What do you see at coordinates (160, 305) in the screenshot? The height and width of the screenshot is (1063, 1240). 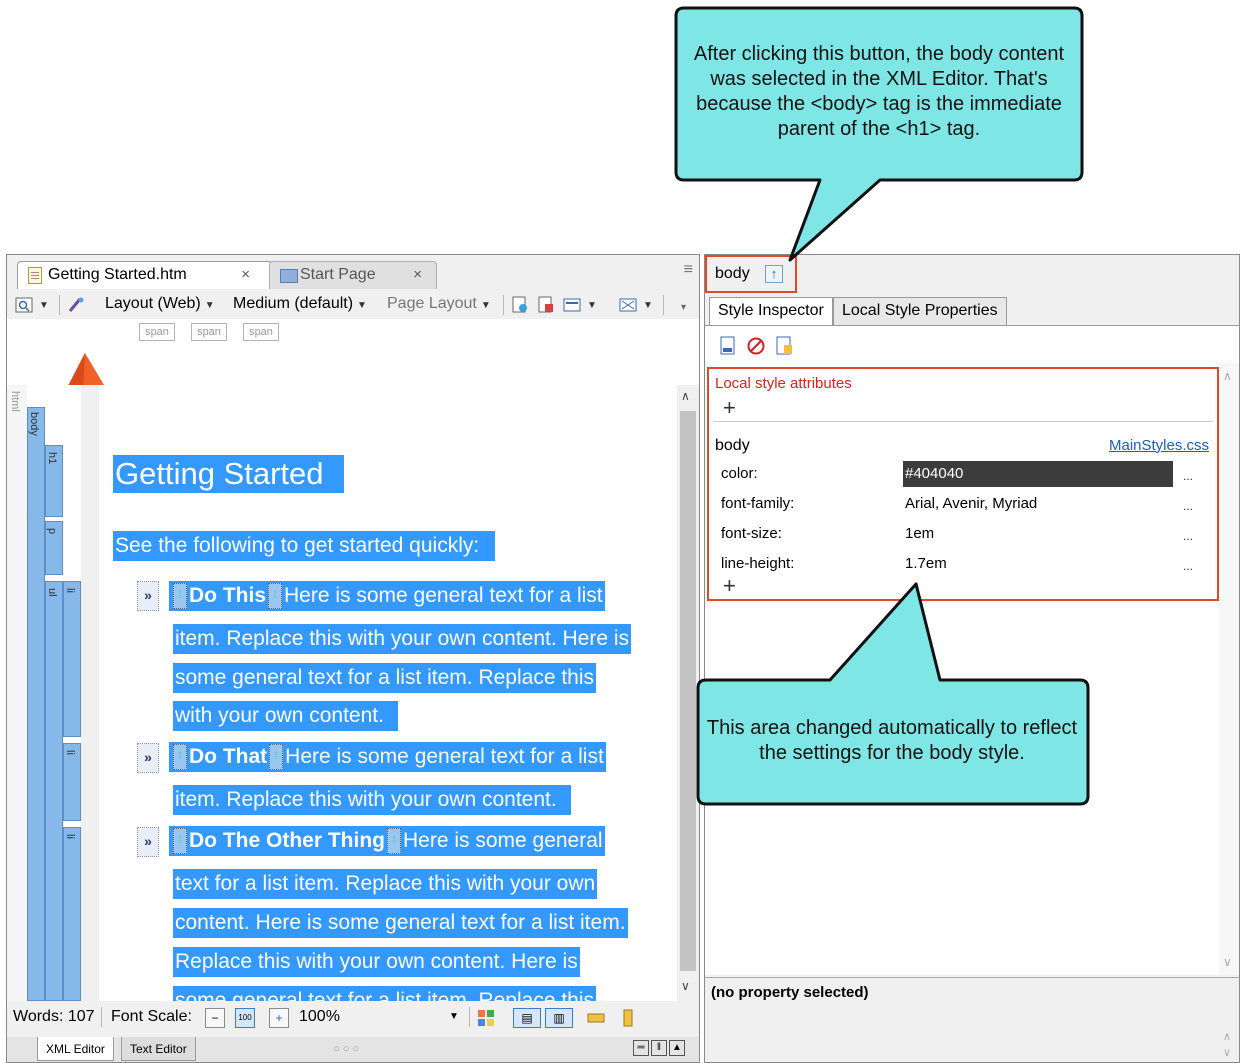 I see `layout-dropdown: Layout (Web) ▼` at bounding box center [160, 305].